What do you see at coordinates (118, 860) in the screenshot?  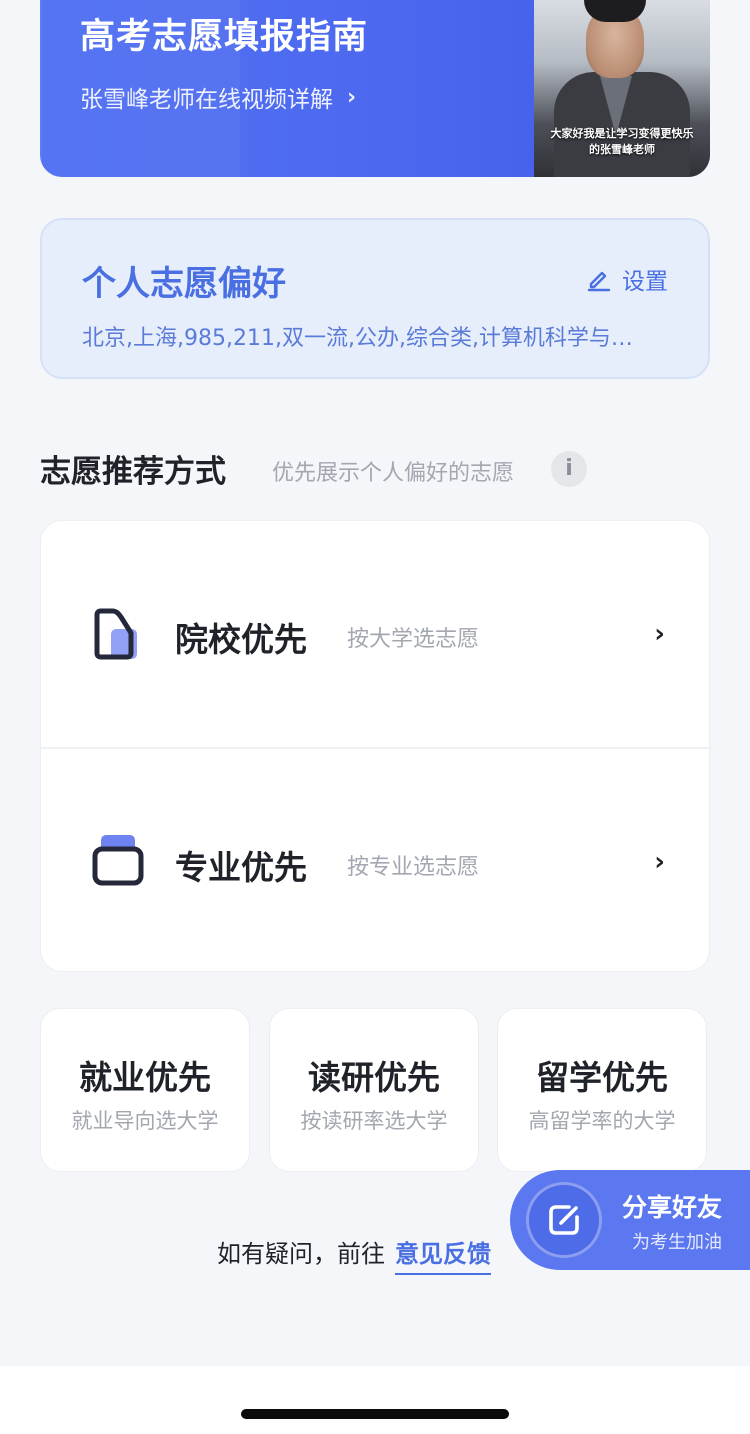 I see `major-icon` at bounding box center [118, 860].